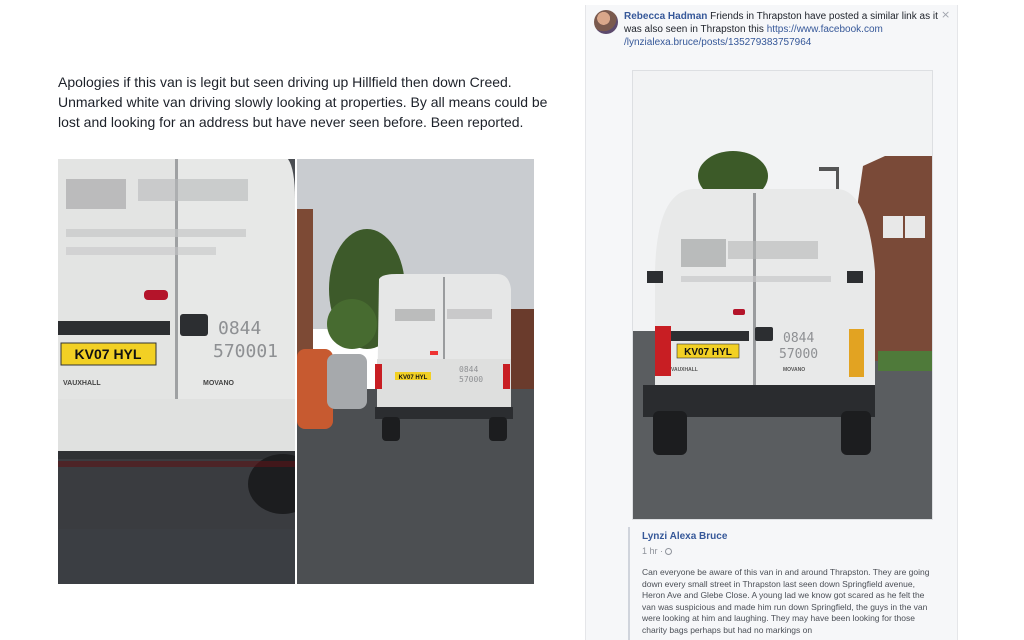  I want to click on plate-text: KV07 HYL, so click(108, 354).